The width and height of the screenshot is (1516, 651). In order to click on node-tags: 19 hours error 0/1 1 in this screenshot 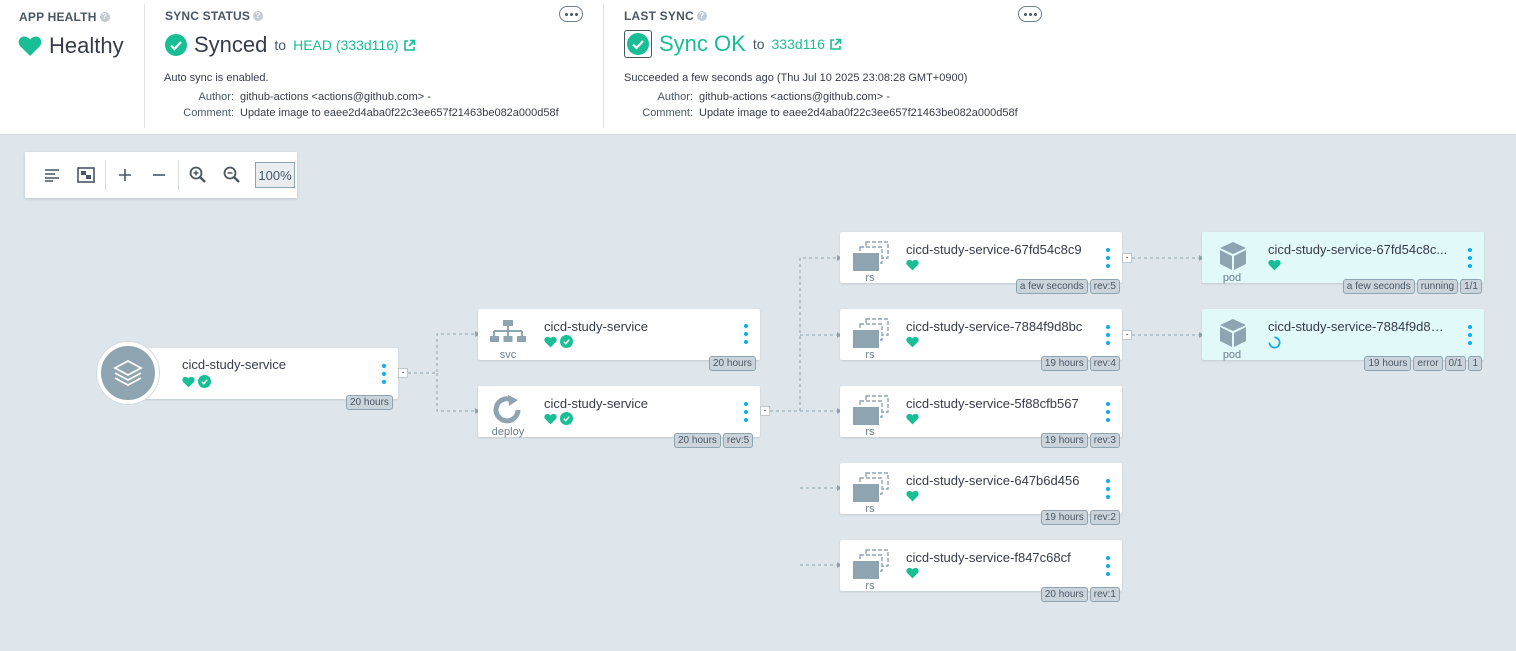, I will do `click(1423, 363)`.